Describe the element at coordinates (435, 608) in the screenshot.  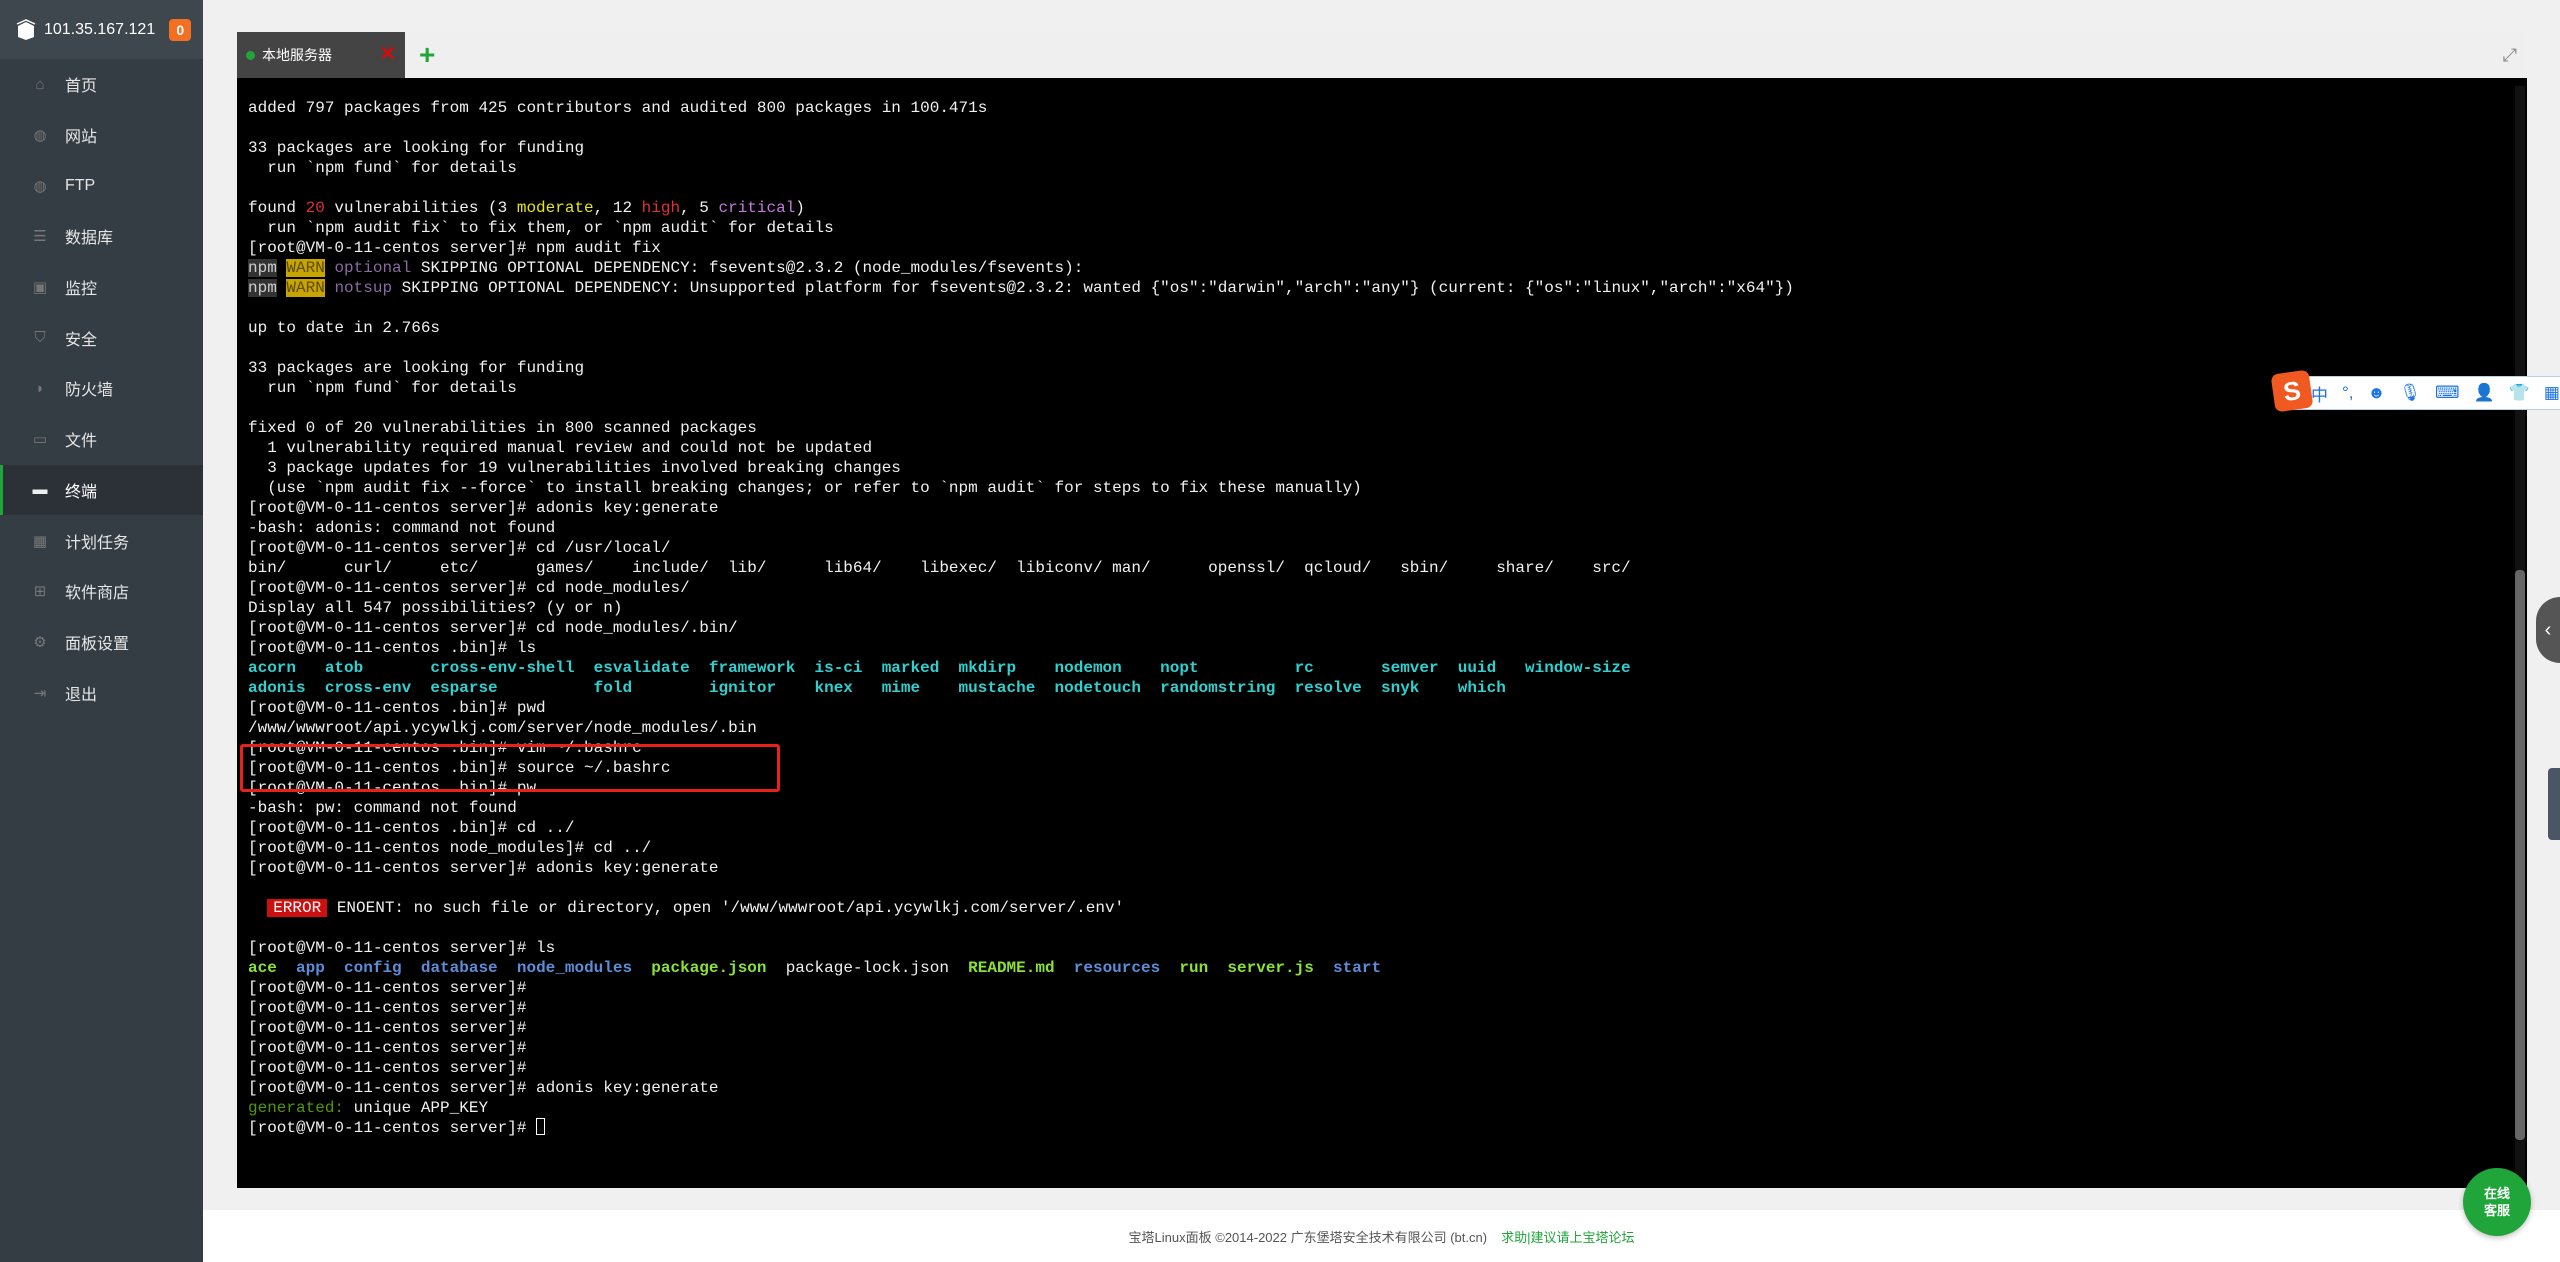
I see `terminal-text: Display all 547 possibilities? (y or n)` at that location.